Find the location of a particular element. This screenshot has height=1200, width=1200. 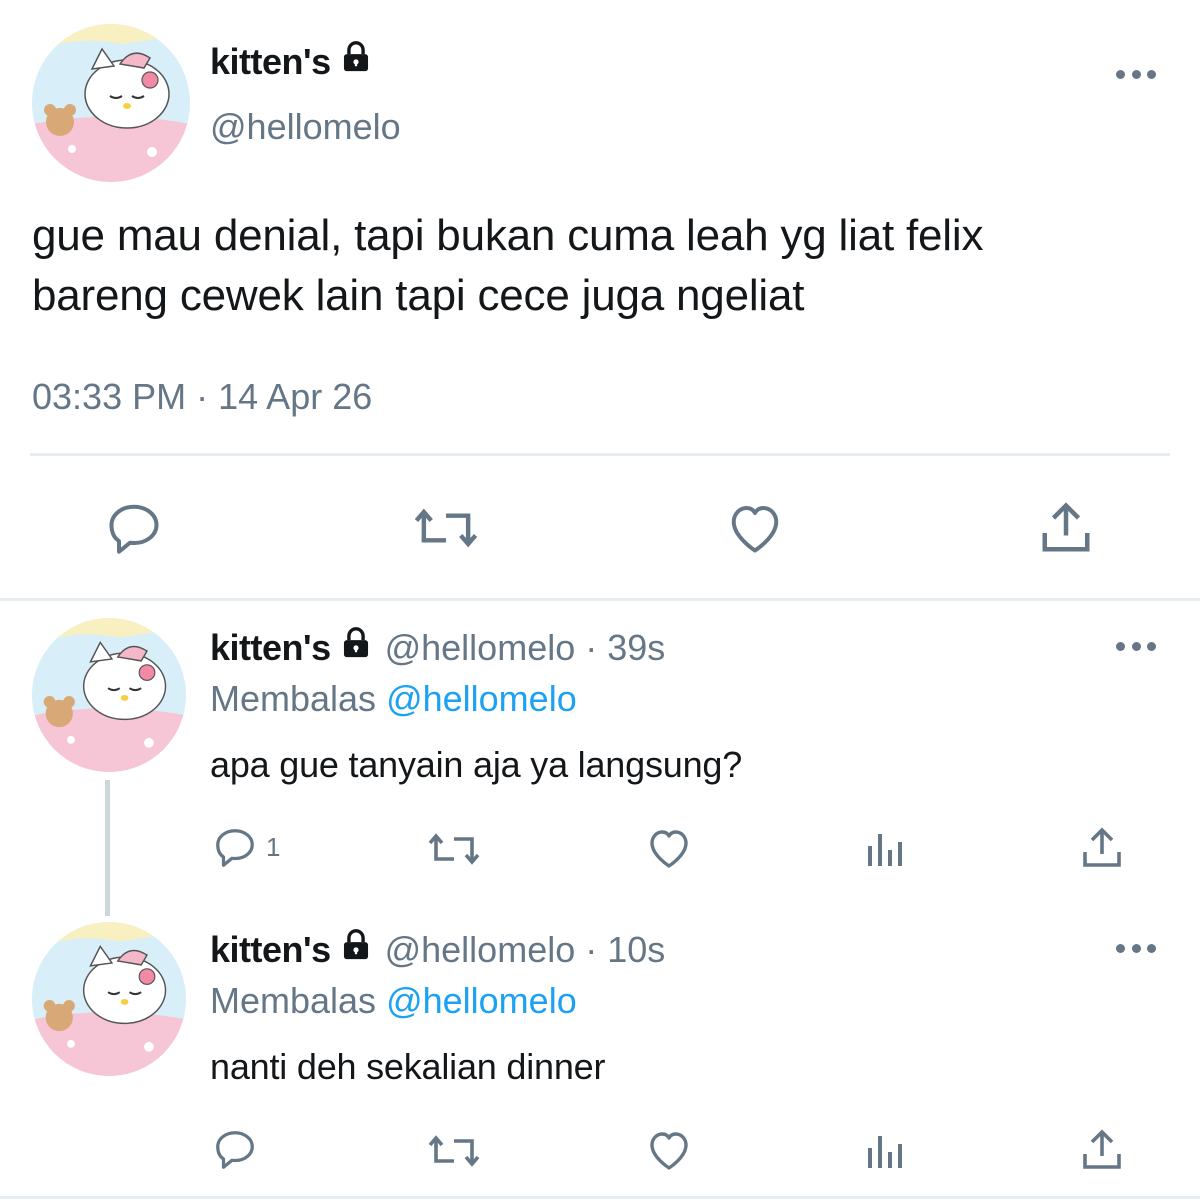

thread-line is located at coordinates (107, 848).